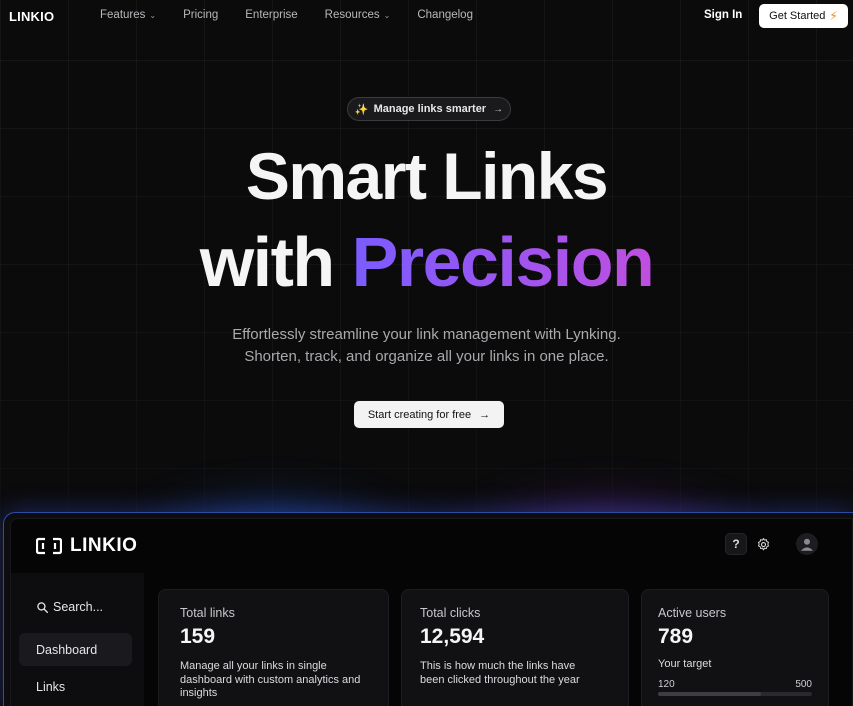 The width and height of the screenshot is (853, 706). What do you see at coordinates (723, 15) in the screenshot?
I see `sign-in-link: Sign In` at bounding box center [723, 15].